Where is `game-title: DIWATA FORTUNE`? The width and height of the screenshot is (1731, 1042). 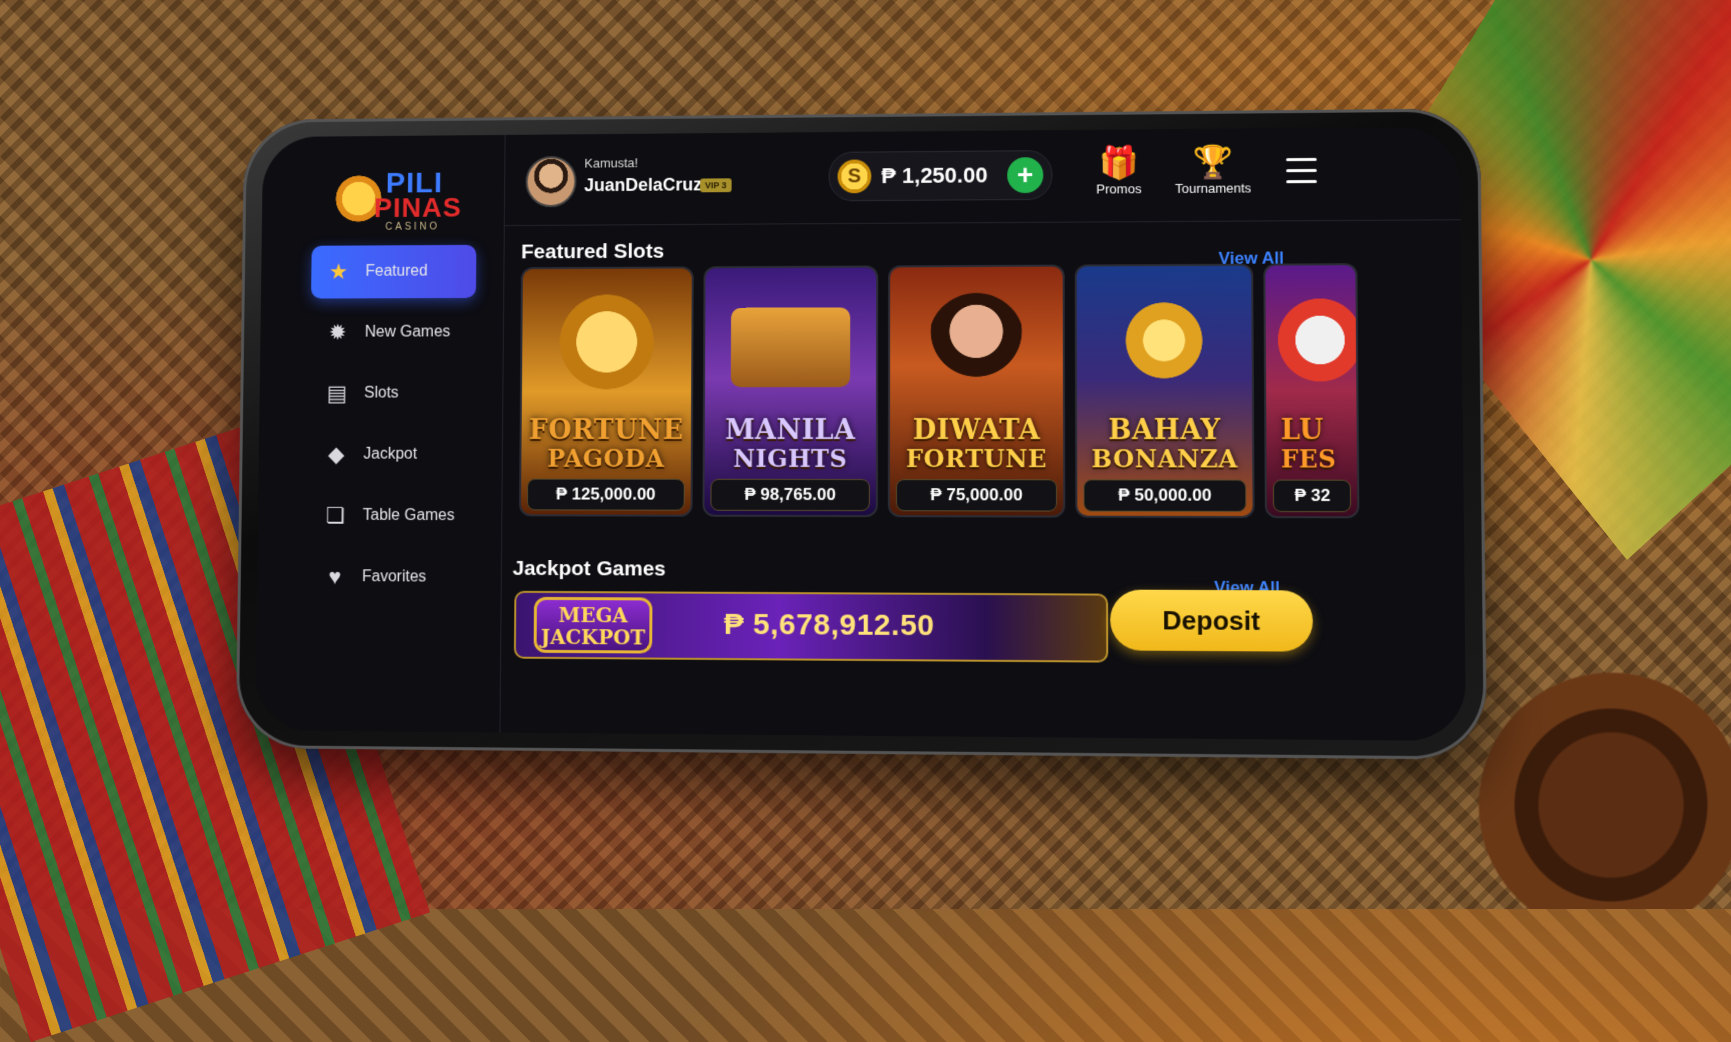 game-title: DIWATA FORTUNE is located at coordinates (976, 444).